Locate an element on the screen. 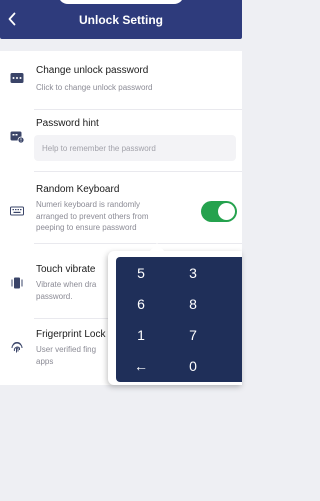 The height and width of the screenshot is (501, 320). description-line: peeping to ensure password is located at coordinates (86, 227).